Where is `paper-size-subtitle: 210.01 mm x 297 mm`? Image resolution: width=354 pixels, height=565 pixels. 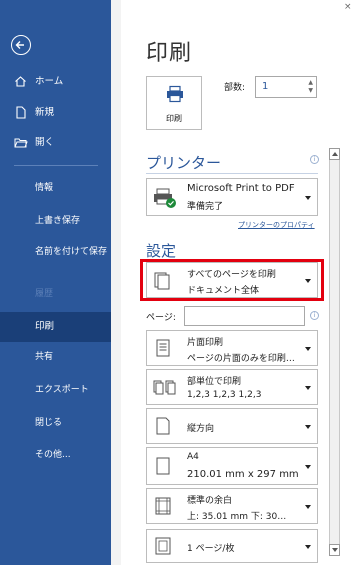 paper-size-subtitle: 210.01 mm x 297 mm is located at coordinates (243, 474).